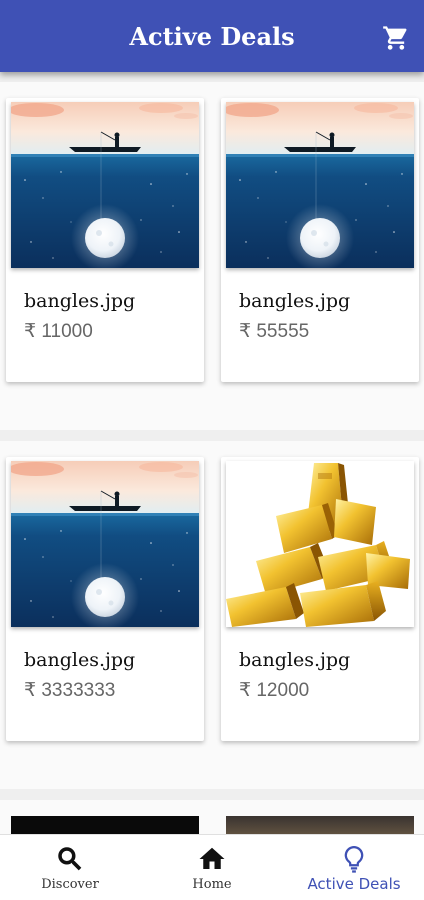 This screenshot has height=900, width=424. What do you see at coordinates (70, 859) in the screenshot?
I see `search-icon` at bounding box center [70, 859].